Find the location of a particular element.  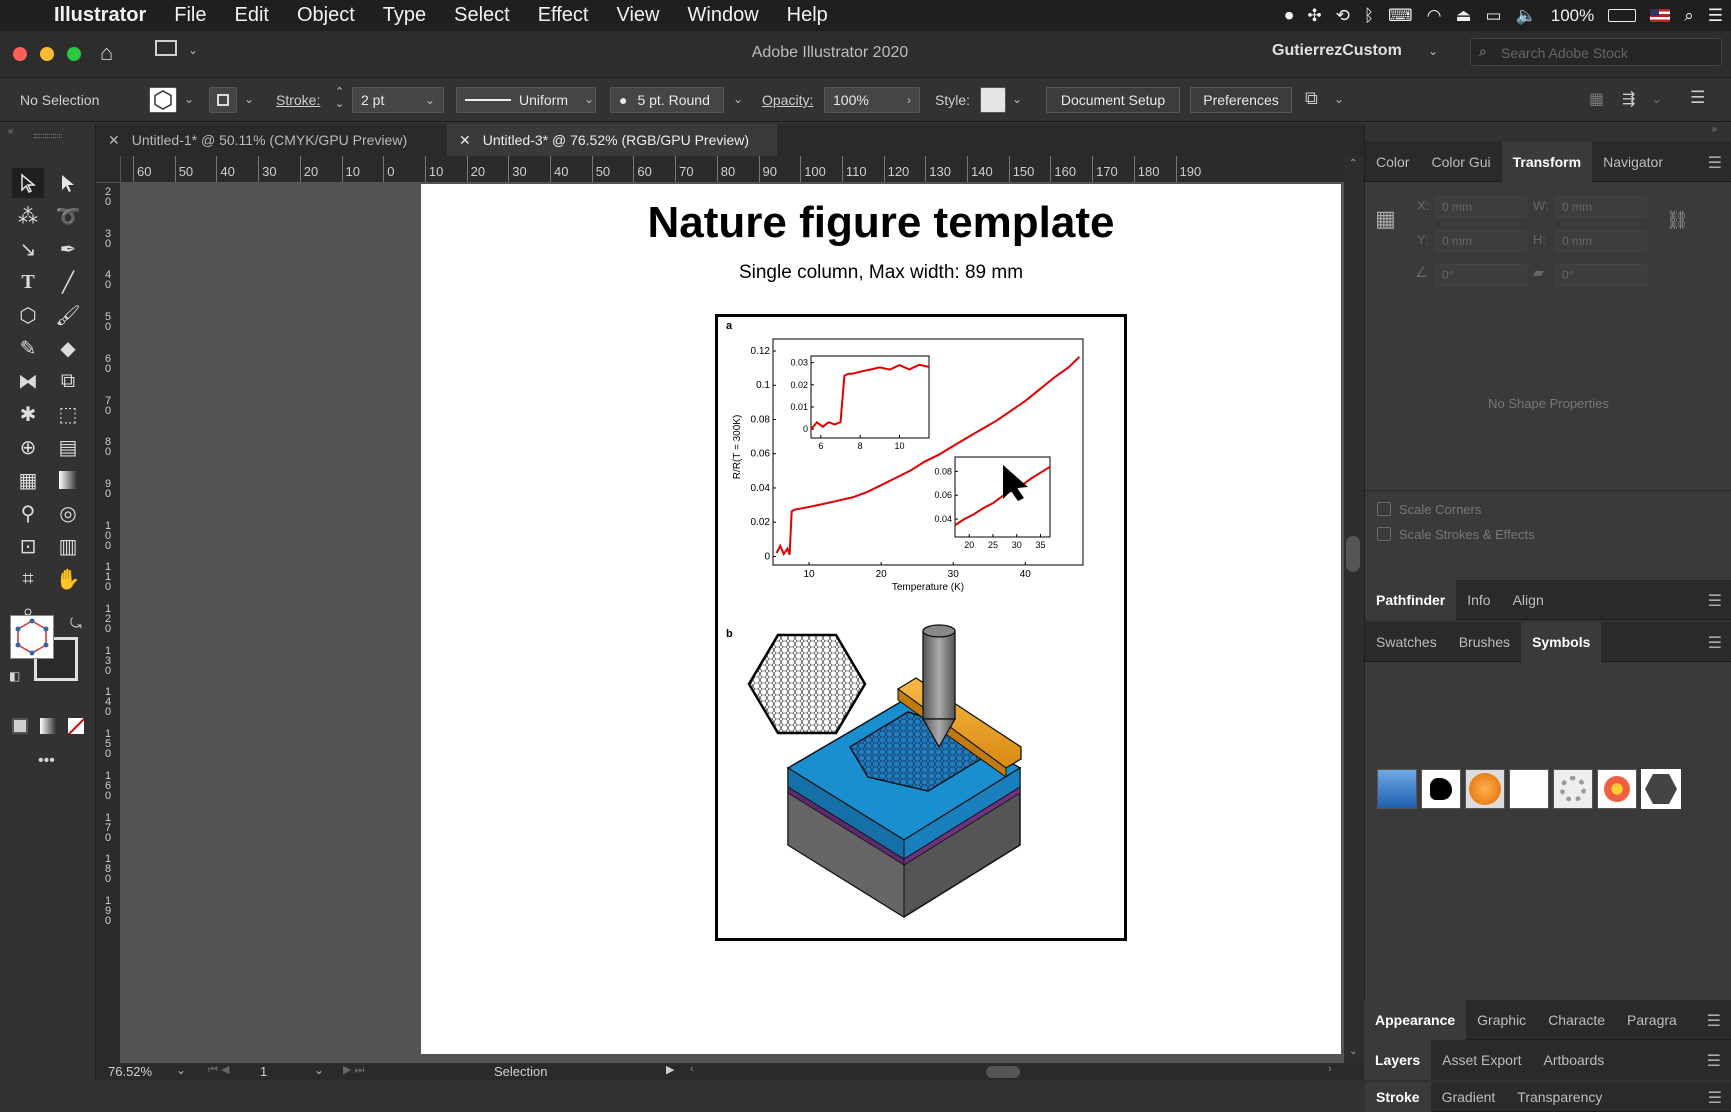

tab-color: Color is located at coordinates (1392, 162).